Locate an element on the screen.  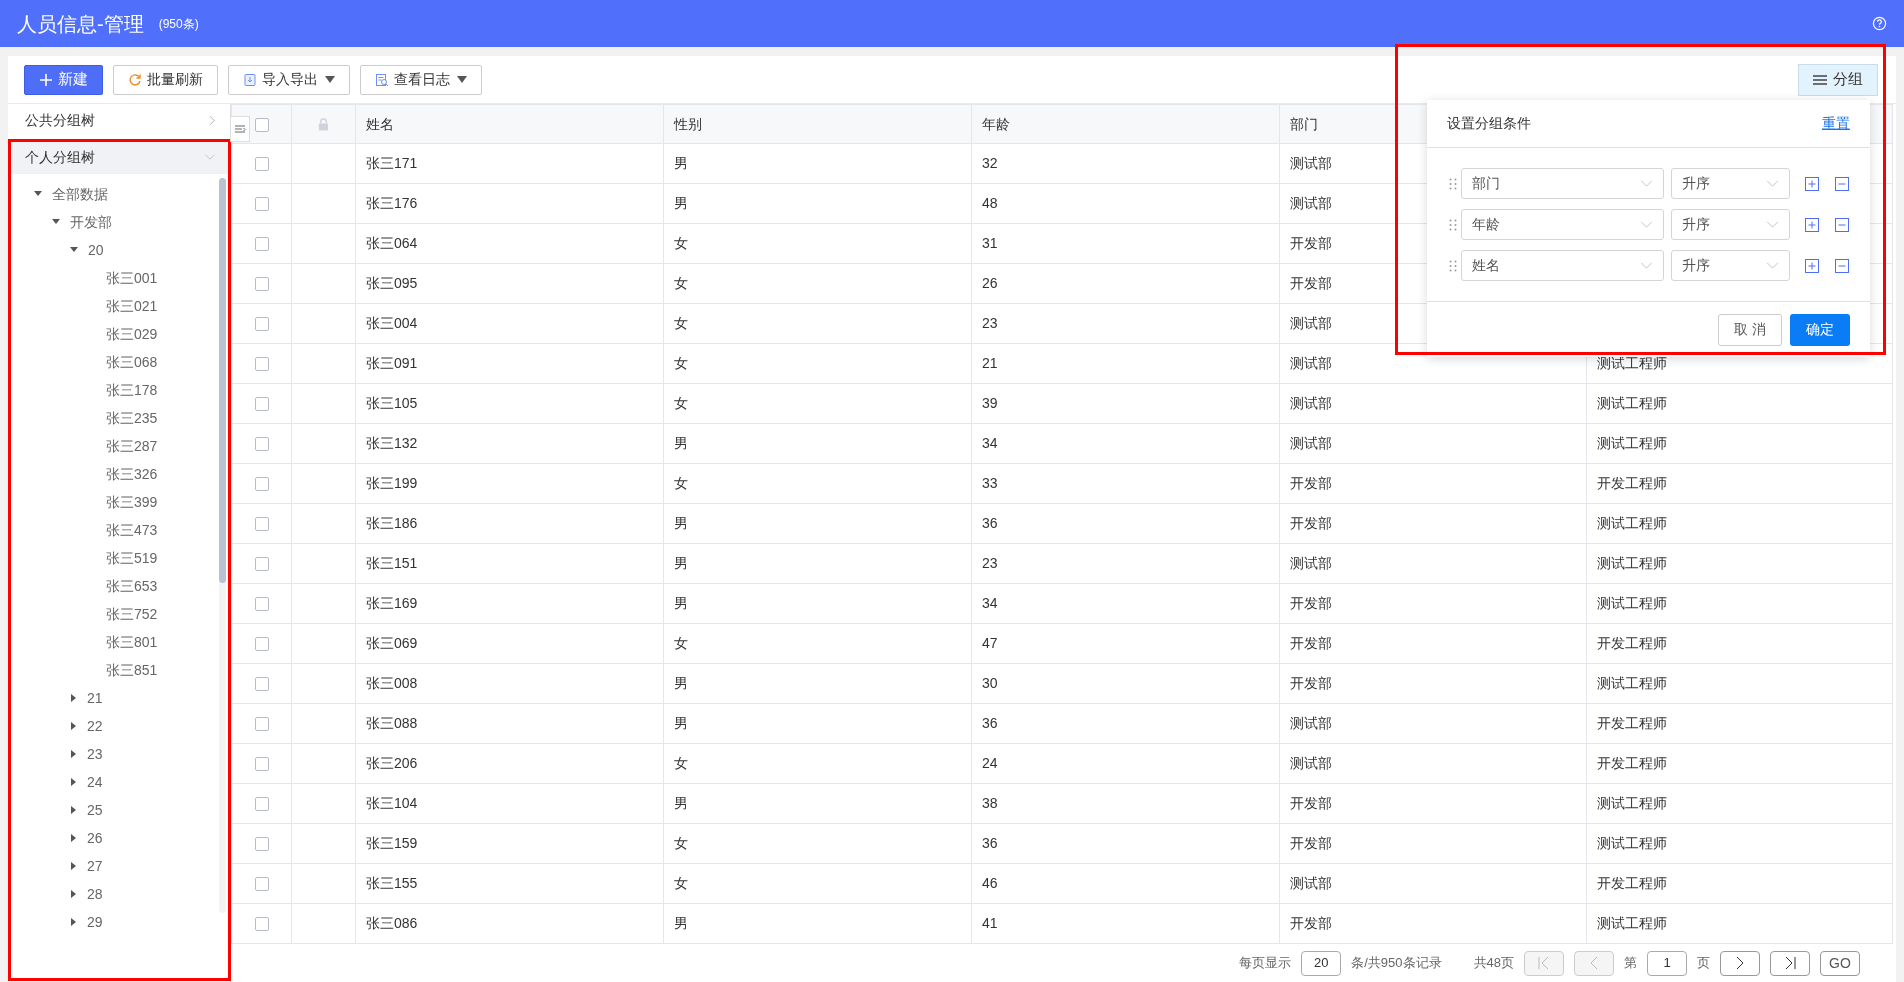
tree-item: 张三287 is located at coordinates (132, 446).